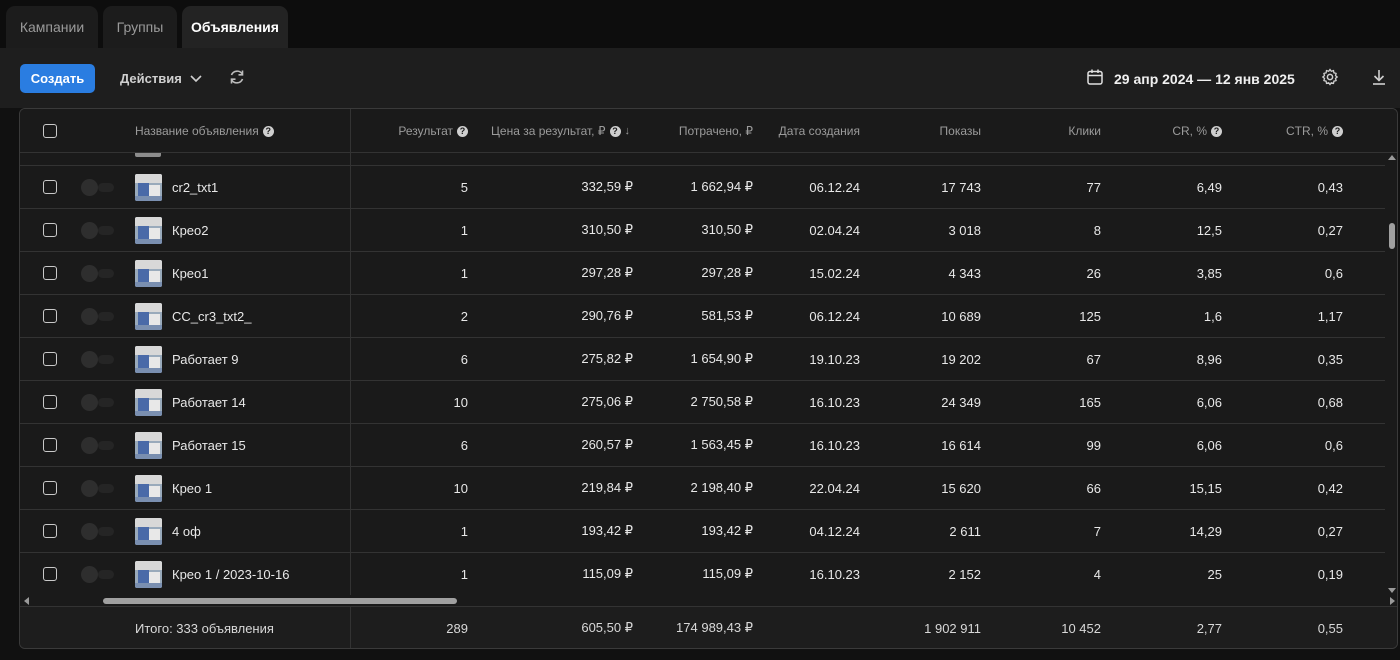 The width and height of the screenshot is (1400, 660). I want to click on ad-name: Крео1, so click(190, 273).